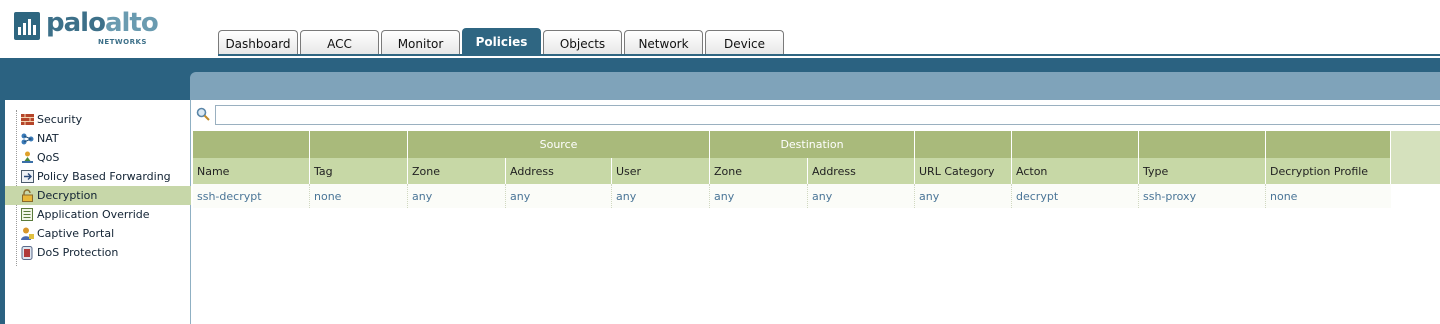  Describe the element at coordinates (1415, 144) in the screenshot. I see `group-header-tail` at that location.